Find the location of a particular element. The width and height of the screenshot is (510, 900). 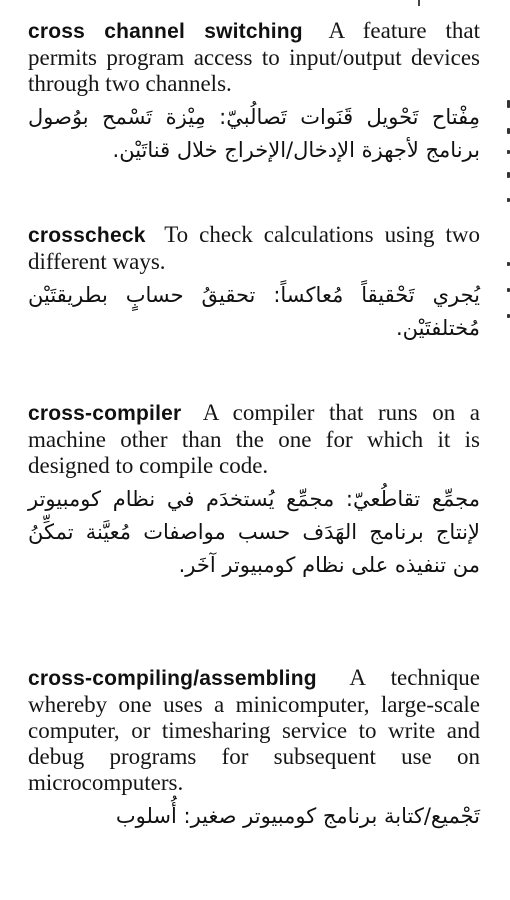

scan-mark is located at coordinates (419, 3).